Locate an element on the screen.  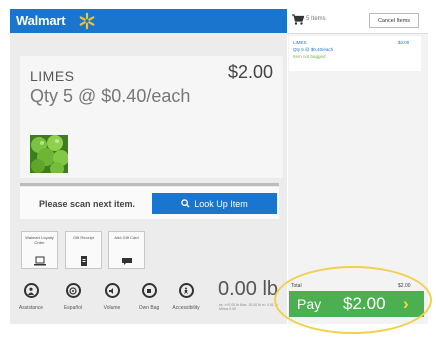
tool-label: Own Bag is located at coordinates (149, 308).